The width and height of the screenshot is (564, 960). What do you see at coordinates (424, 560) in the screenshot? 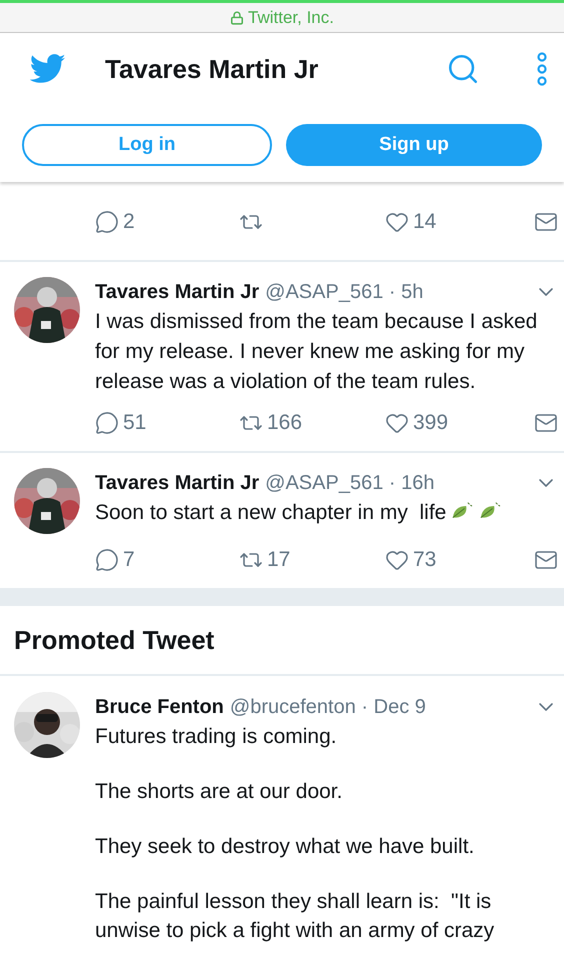
I see `like-count: 73` at bounding box center [424, 560].